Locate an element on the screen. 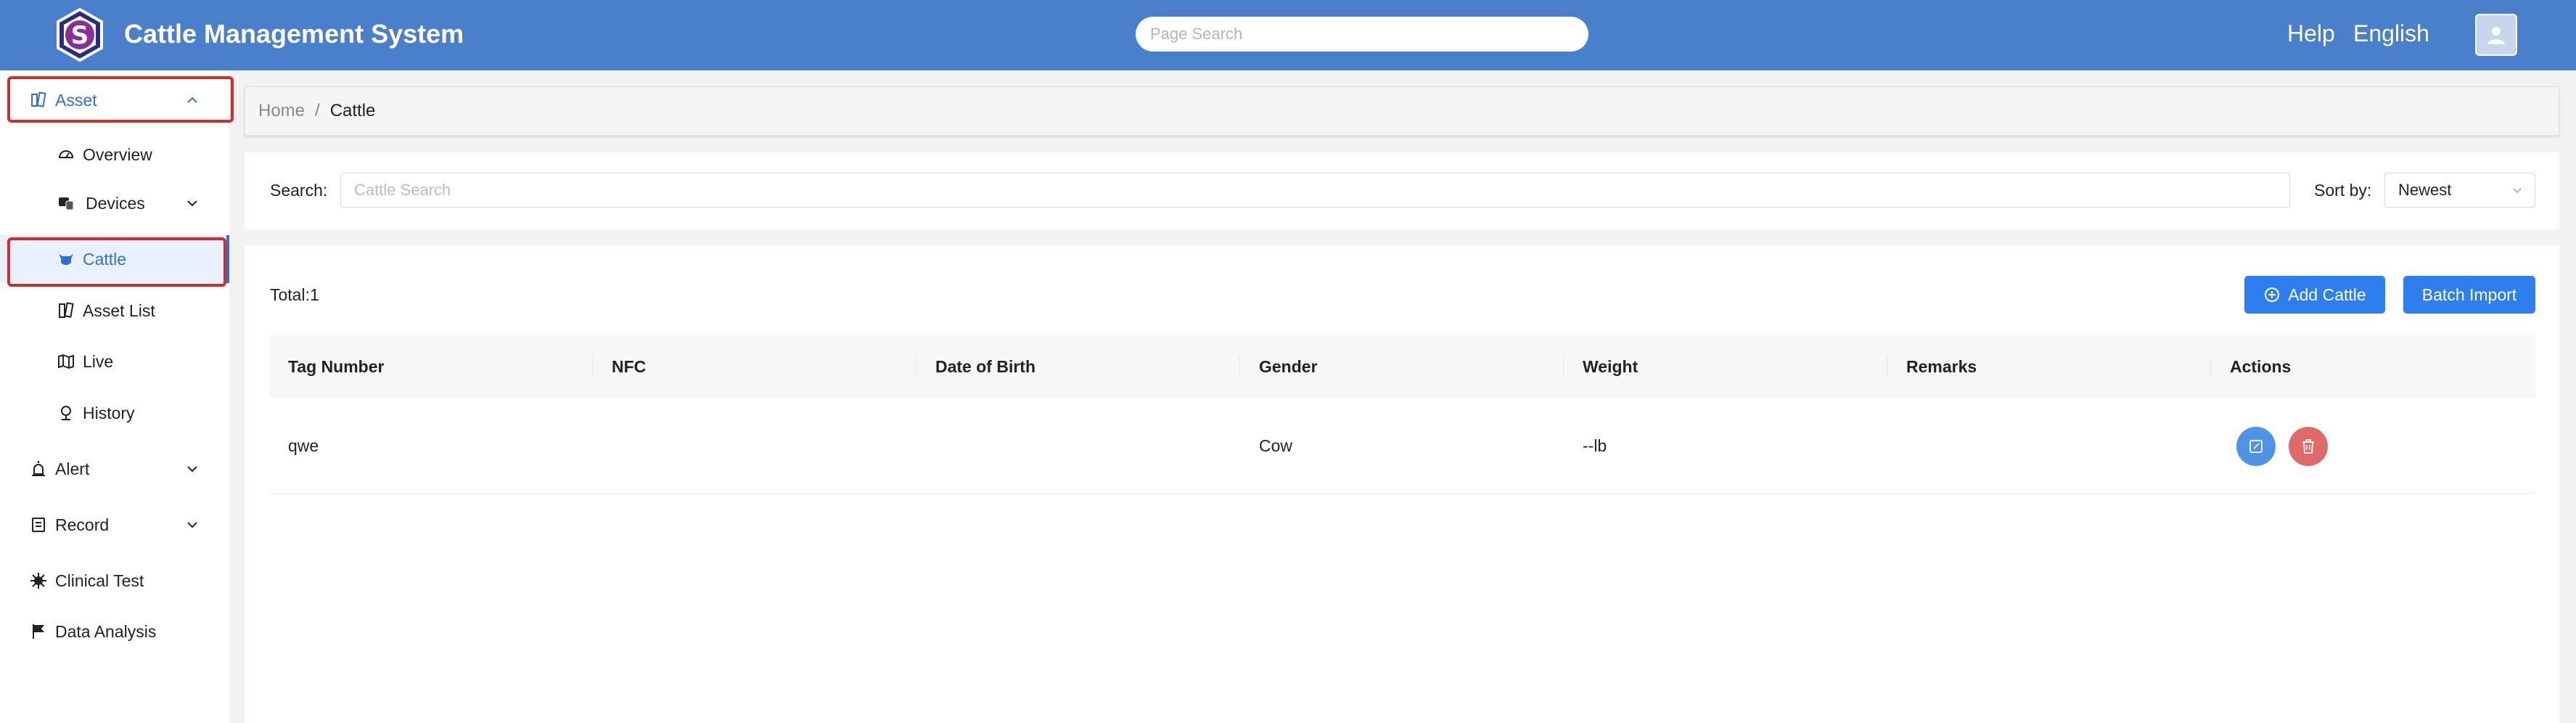 The height and width of the screenshot is (723, 2576). sidebar-item-devices: Devices is located at coordinates (114, 203).